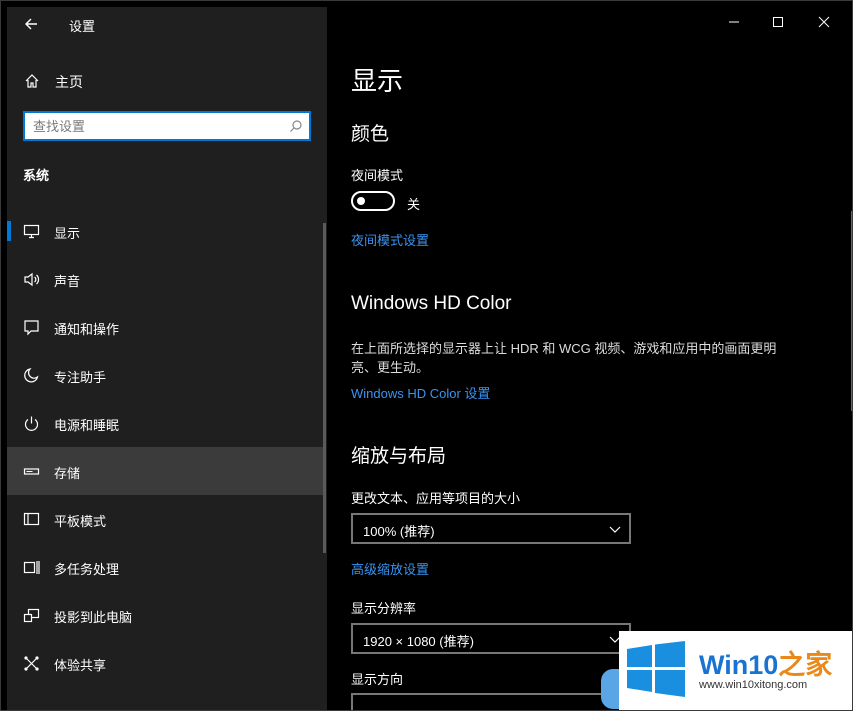 The width and height of the screenshot is (853, 711). Describe the element at coordinates (399, 456) in the screenshot. I see `scale-heading: 缩放与布局` at that location.